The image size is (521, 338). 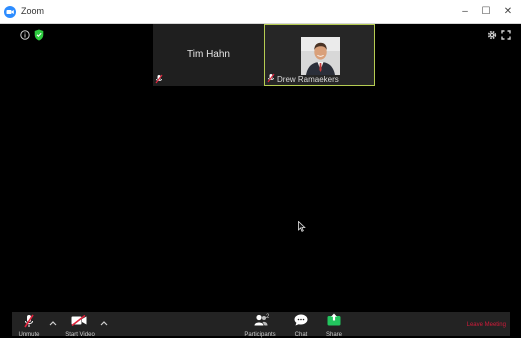 I want to click on participants-count-badge: 2, so click(x=268, y=317).